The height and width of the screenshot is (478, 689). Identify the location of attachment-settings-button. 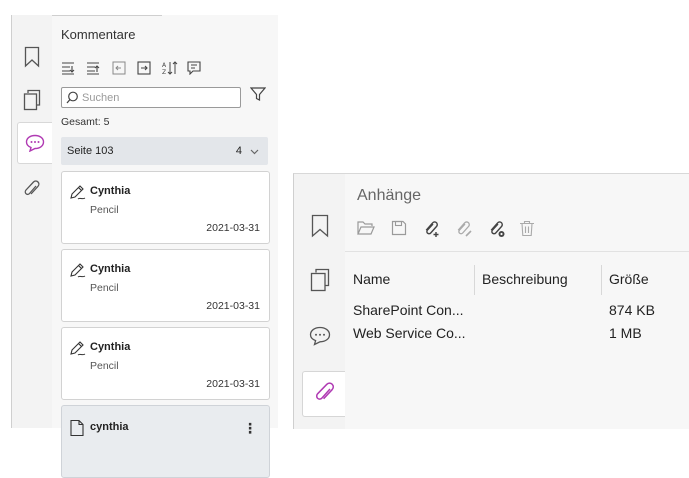
(497, 229).